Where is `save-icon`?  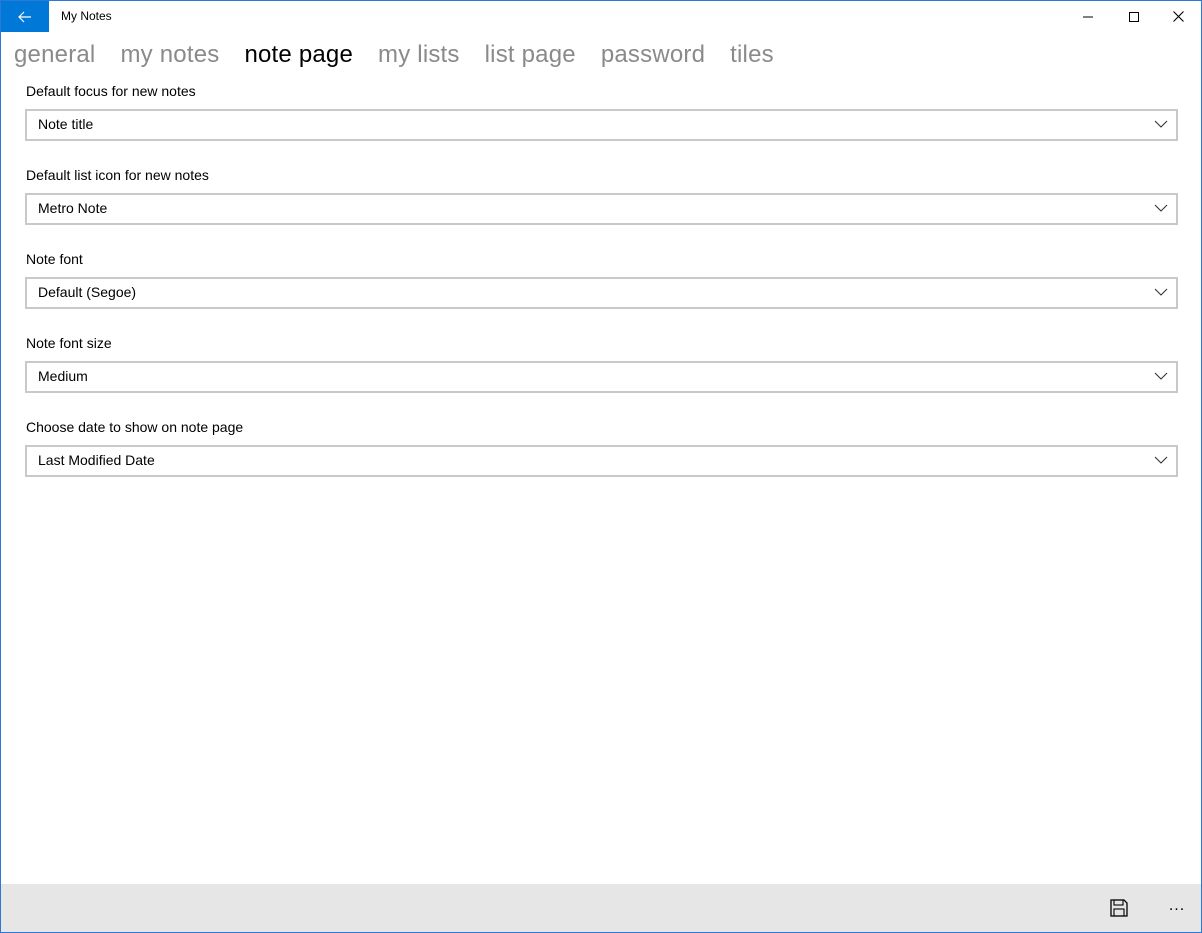 save-icon is located at coordinates (1119, 908).